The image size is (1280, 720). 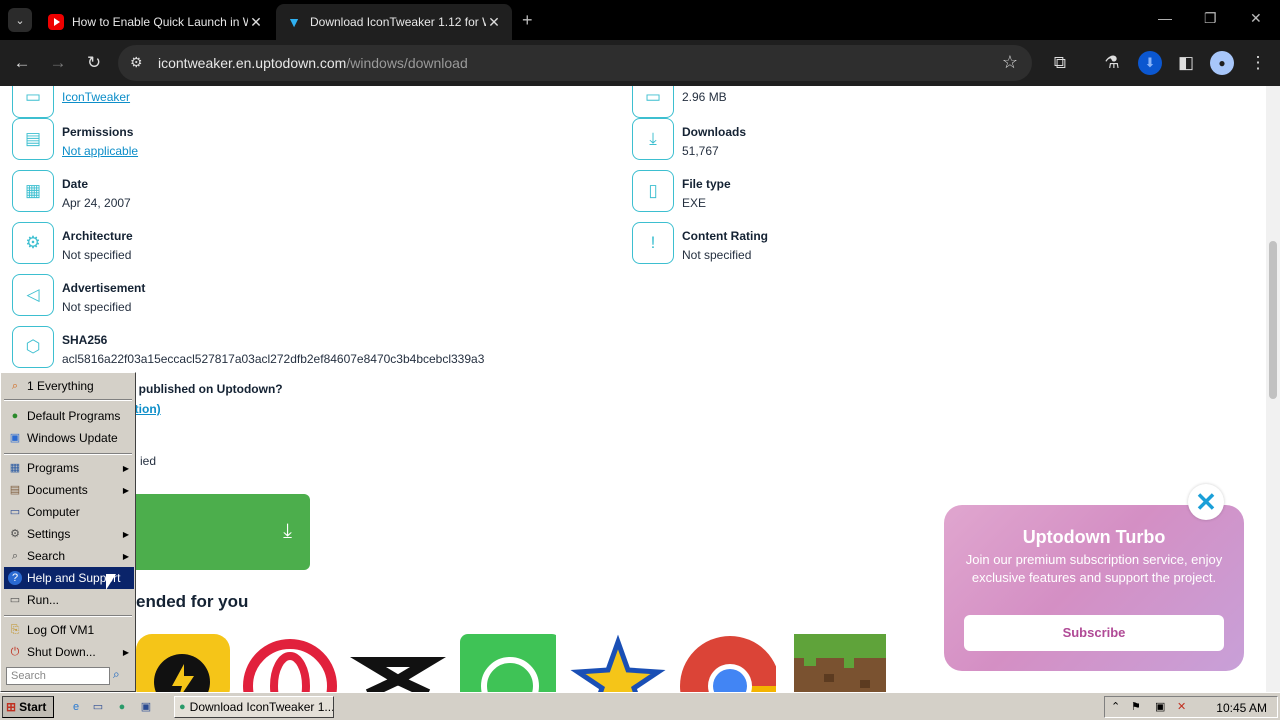 I want to click on downloads-icon: ⬇, so click(x=1150, y=63).